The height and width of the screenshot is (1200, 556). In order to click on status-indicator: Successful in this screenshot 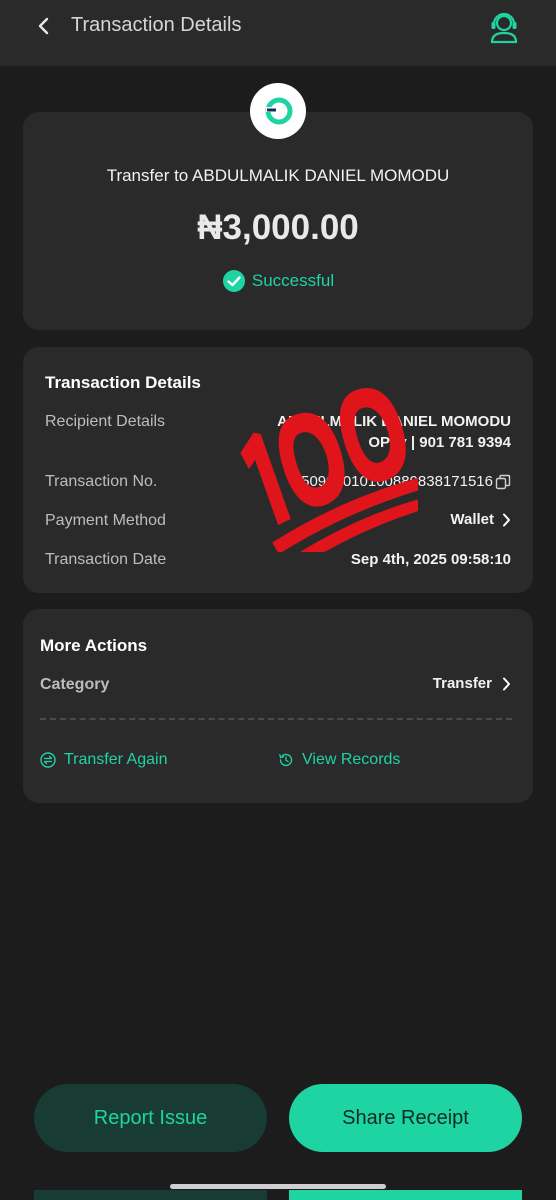, I will do `click(278, 281)`.